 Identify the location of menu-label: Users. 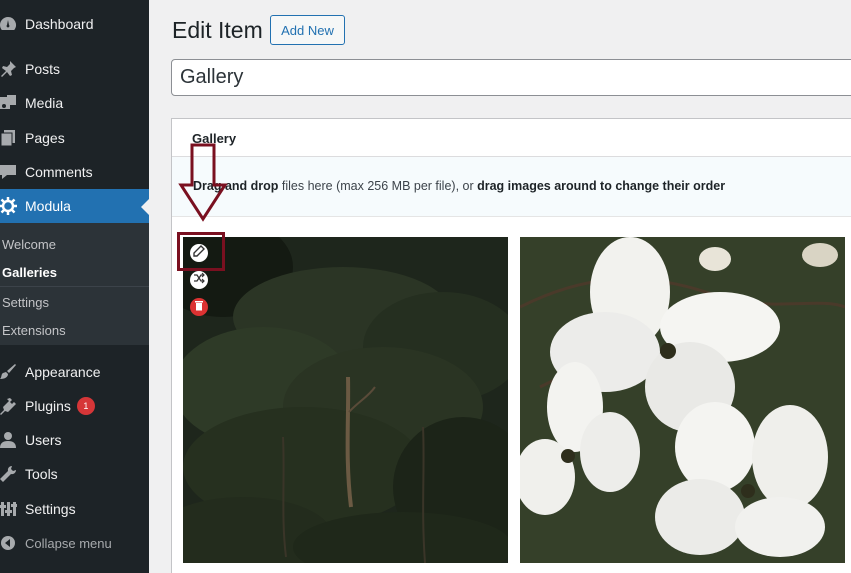
(43, 440).